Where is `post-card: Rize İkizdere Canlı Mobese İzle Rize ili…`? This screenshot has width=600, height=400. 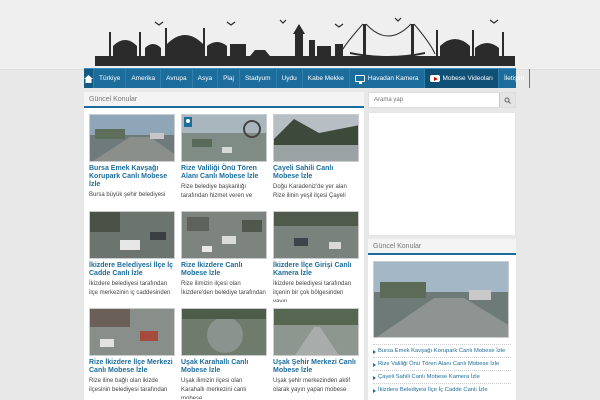
post-card: Rize İkizdere Canlı Mobese İzle Rize ili… is located at coordinates (224, 256).